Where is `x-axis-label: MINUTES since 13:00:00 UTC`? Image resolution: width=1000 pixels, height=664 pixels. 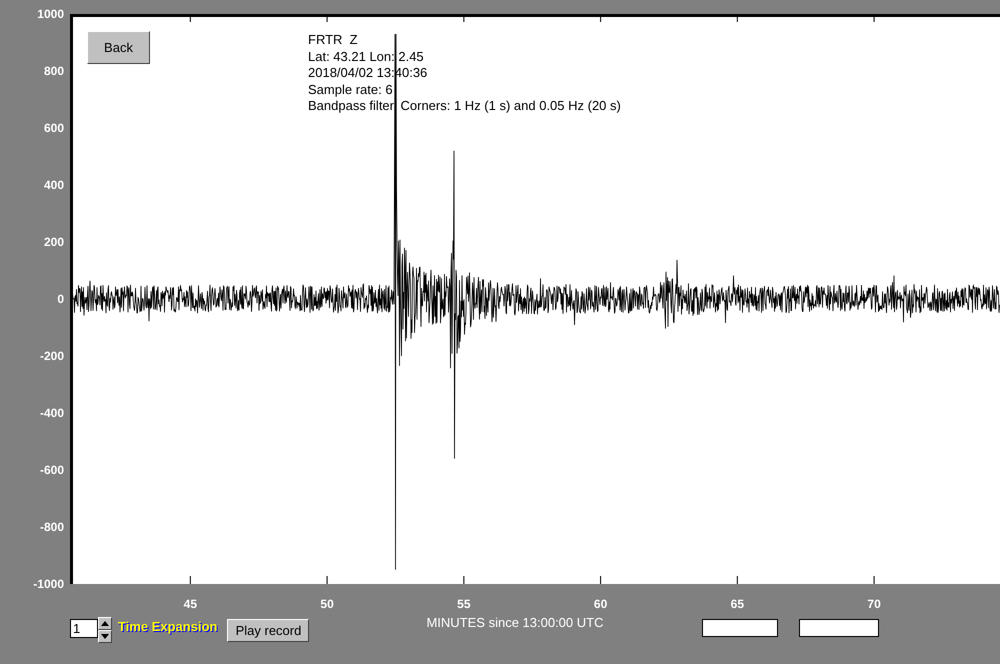 x-axis-label: MINUTES since 13:00:00 UTC is located at coordinates (515, 622).